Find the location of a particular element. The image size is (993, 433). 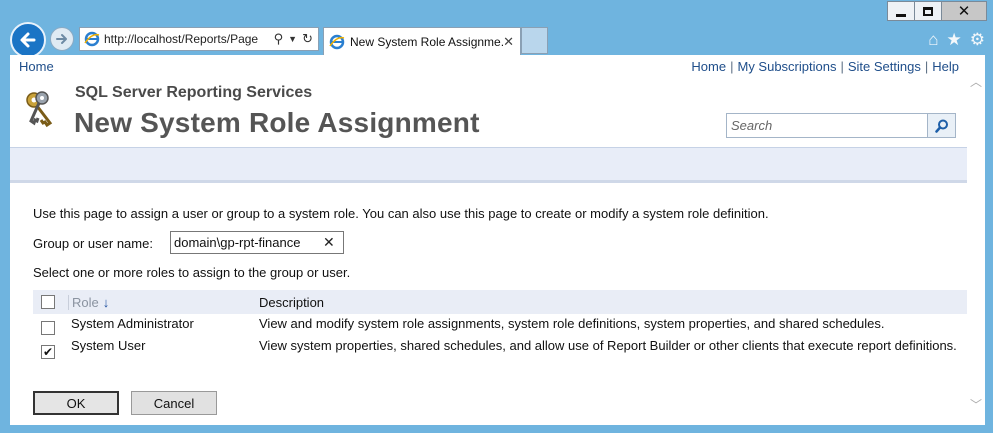

search-button is located at coordinates (942, 125).